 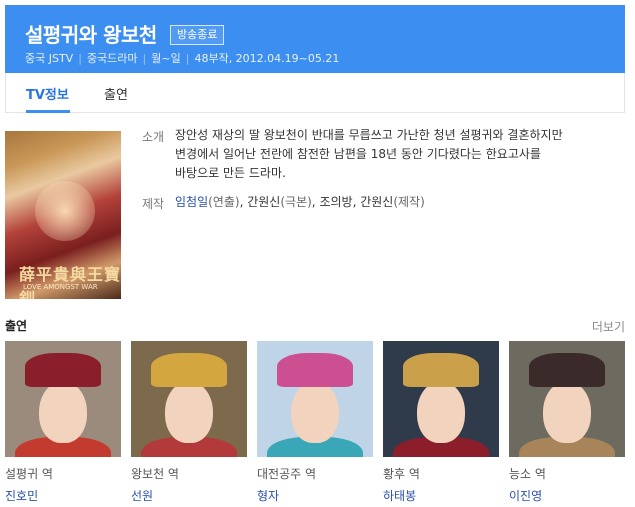 I want to click on poster-subtitle: LOVE AMONGST WAR, so click(x=60, y=287).